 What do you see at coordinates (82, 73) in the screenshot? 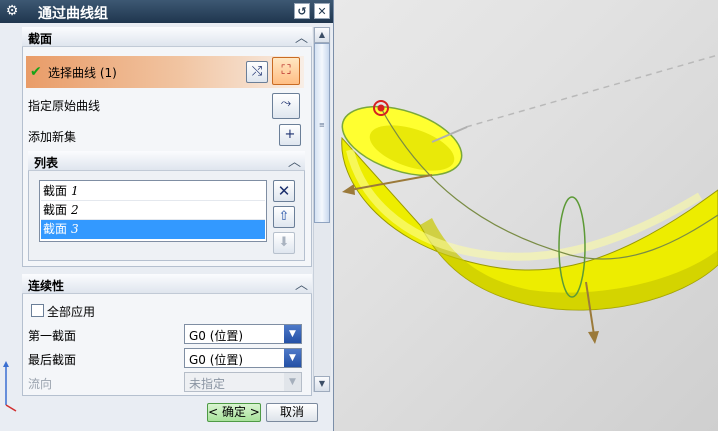
I see `select-curve-label: 选择曲线 (1)` at bounding box center [82, 73].